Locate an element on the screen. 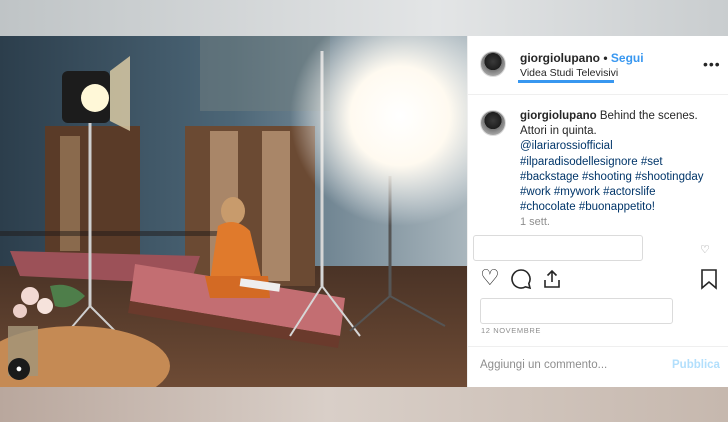  caption-time: 1 sett. is located at coordinates (535, 222).